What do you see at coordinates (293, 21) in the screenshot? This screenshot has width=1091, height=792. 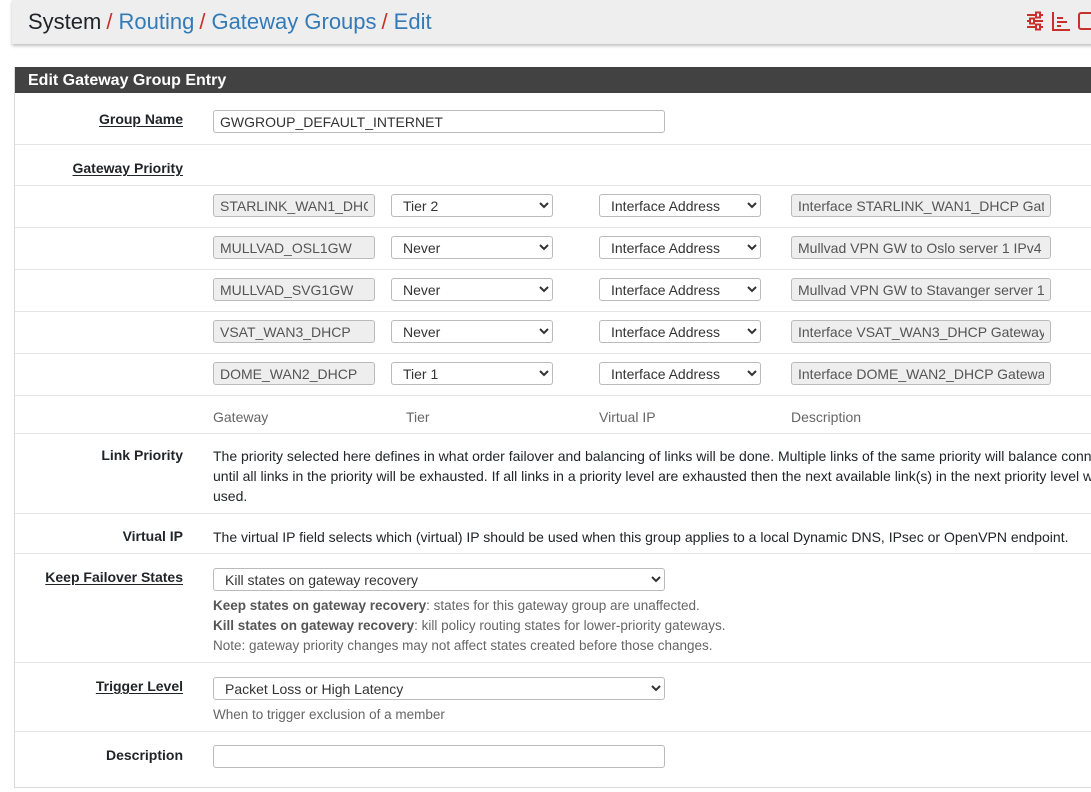 I see `breadcrumb-gateway-groups-link: Gateway Groups` at bounding box center [293, 21].